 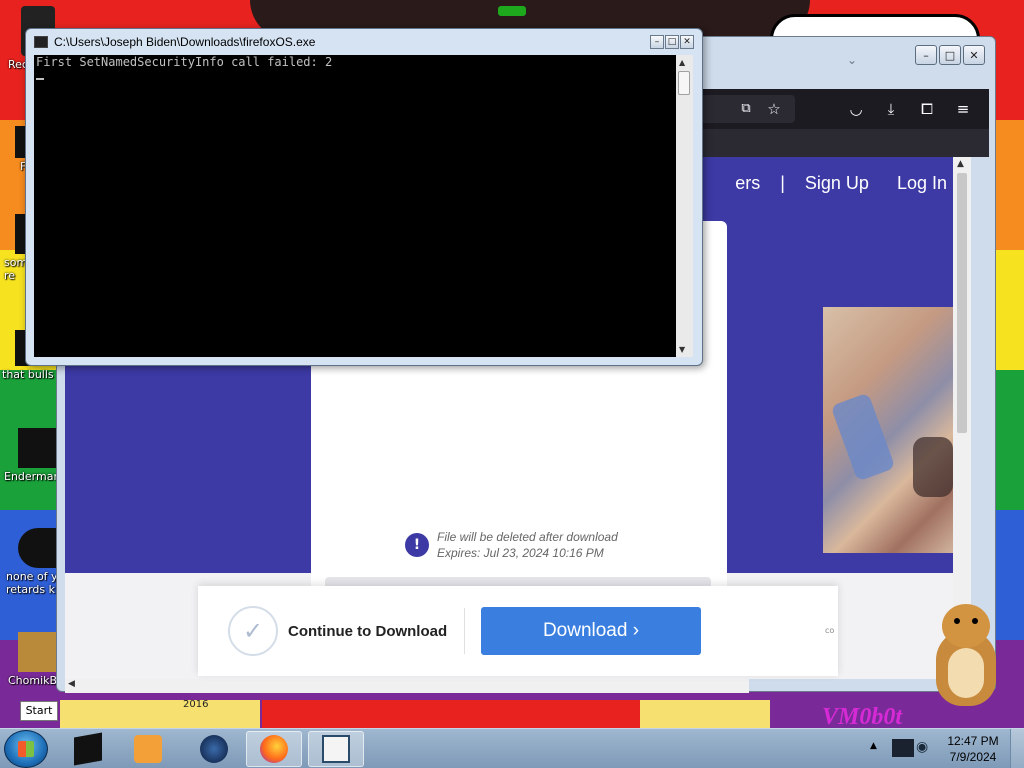 What do you see at coordinates (966, 626) in the screenshot?
I see `hamster-head` at bounding box center [966, 626].